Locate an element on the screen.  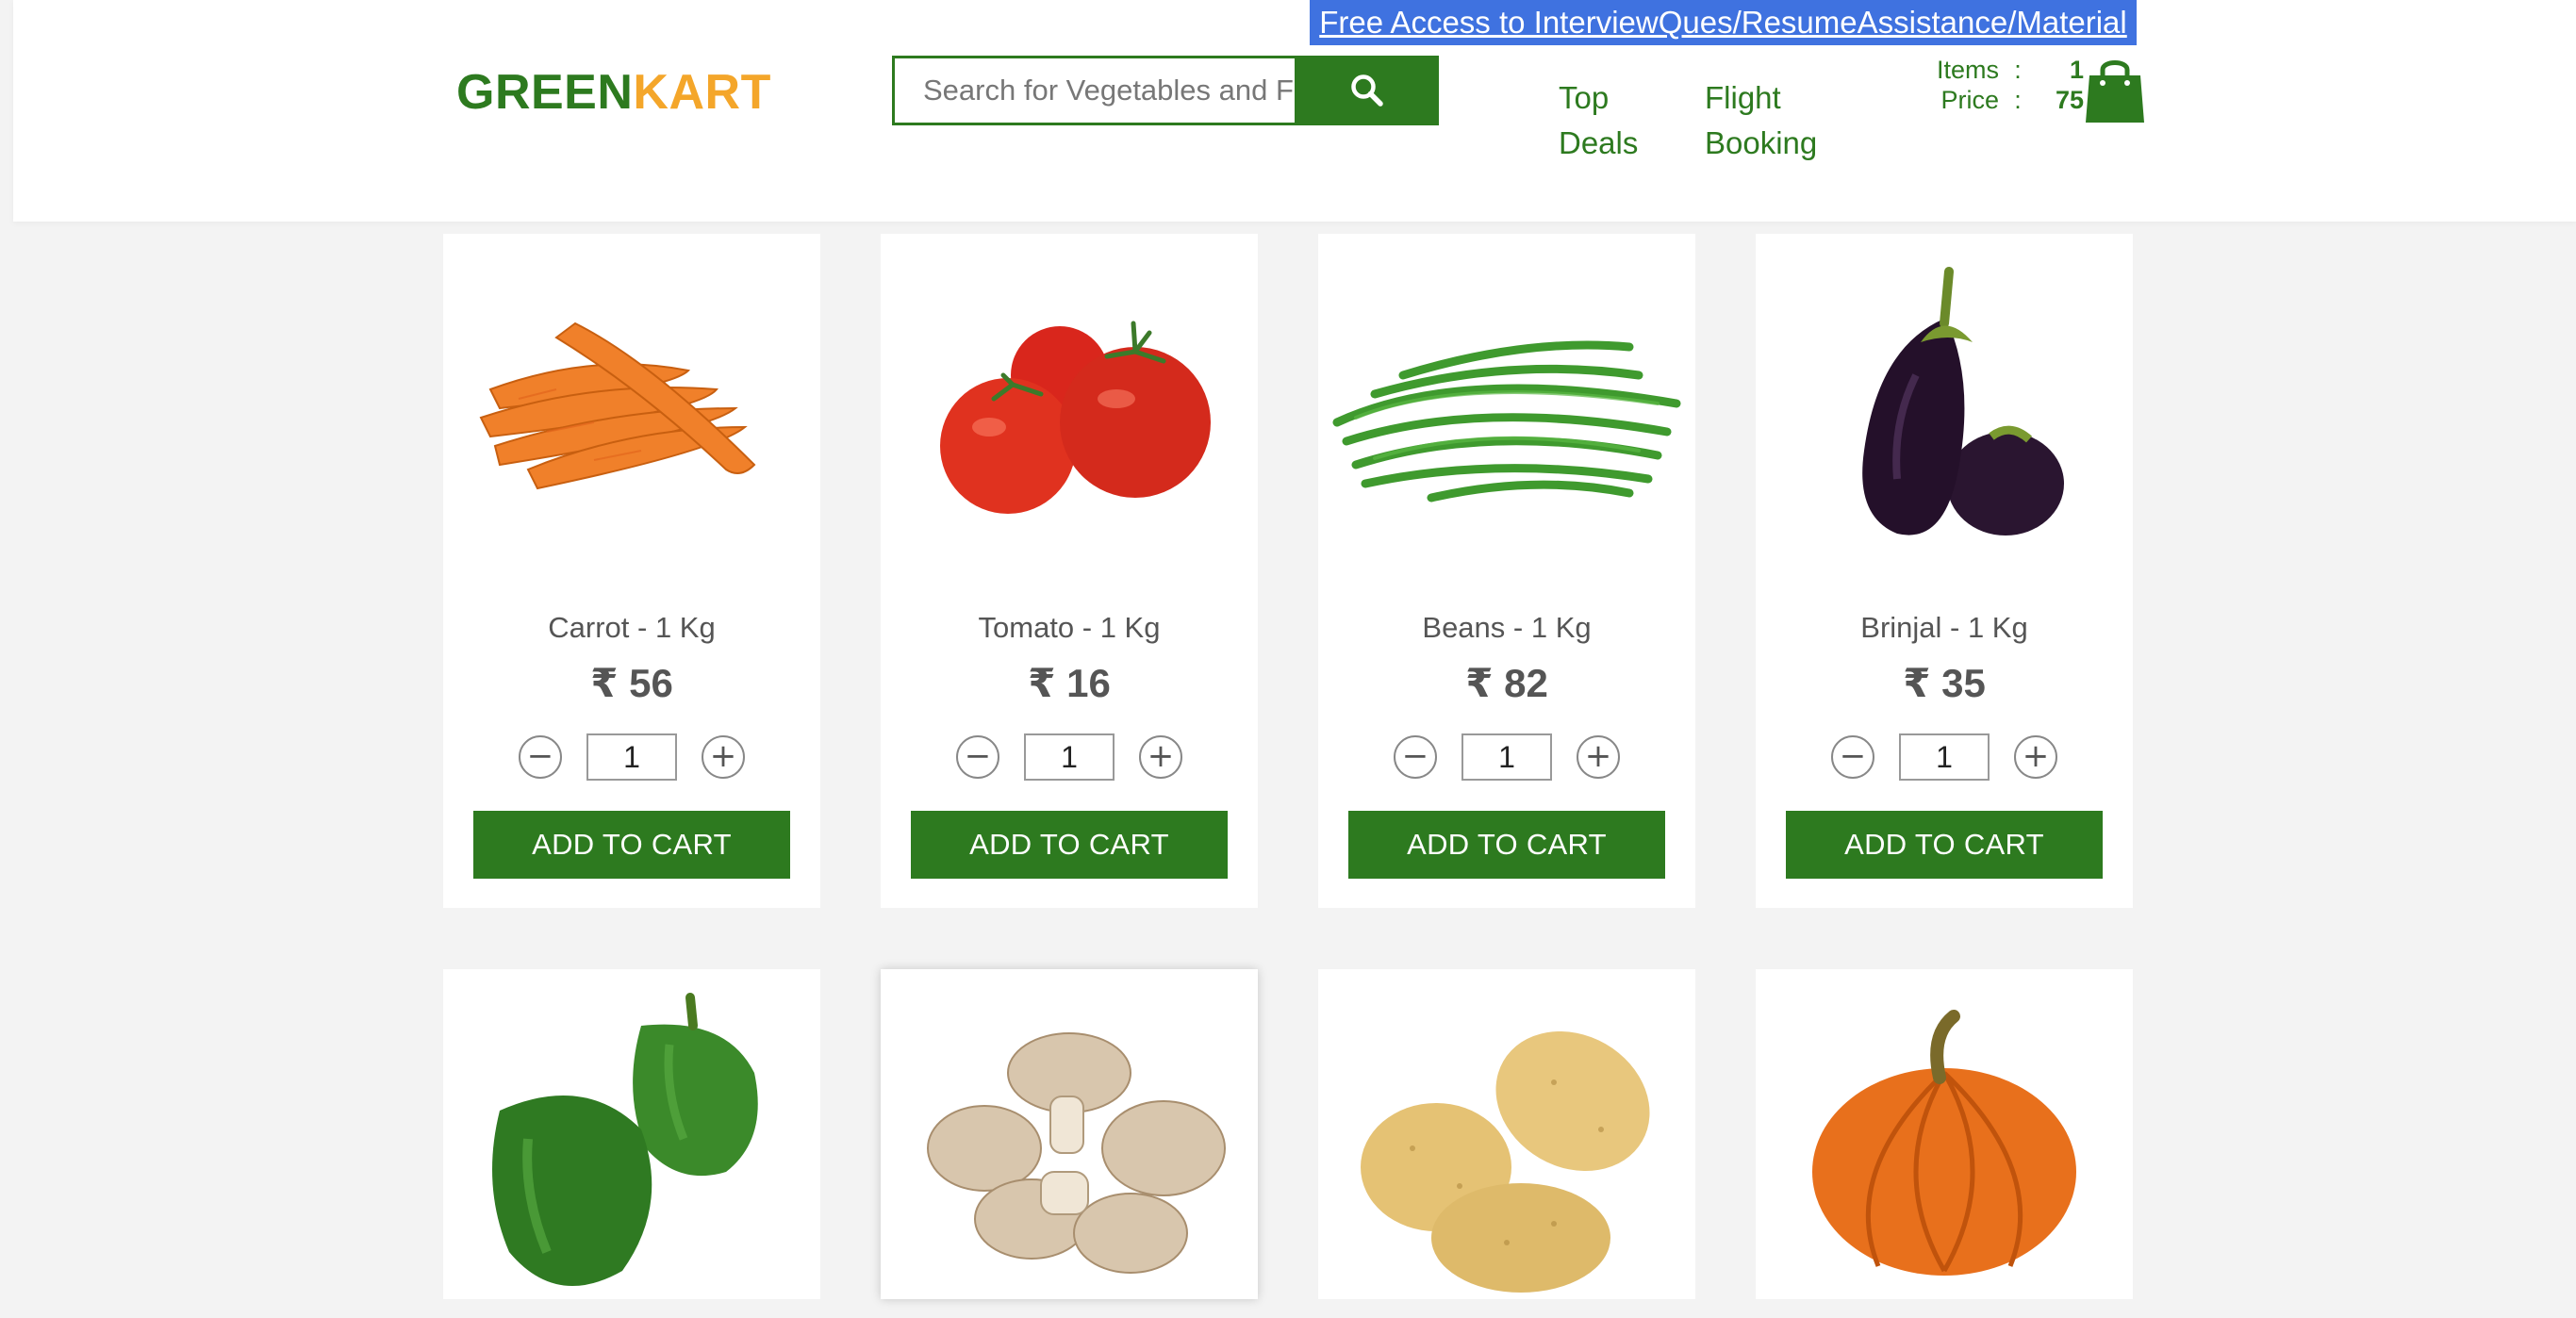
product-name: Beans - 1 Kg is located at coordinates (1507, 627).